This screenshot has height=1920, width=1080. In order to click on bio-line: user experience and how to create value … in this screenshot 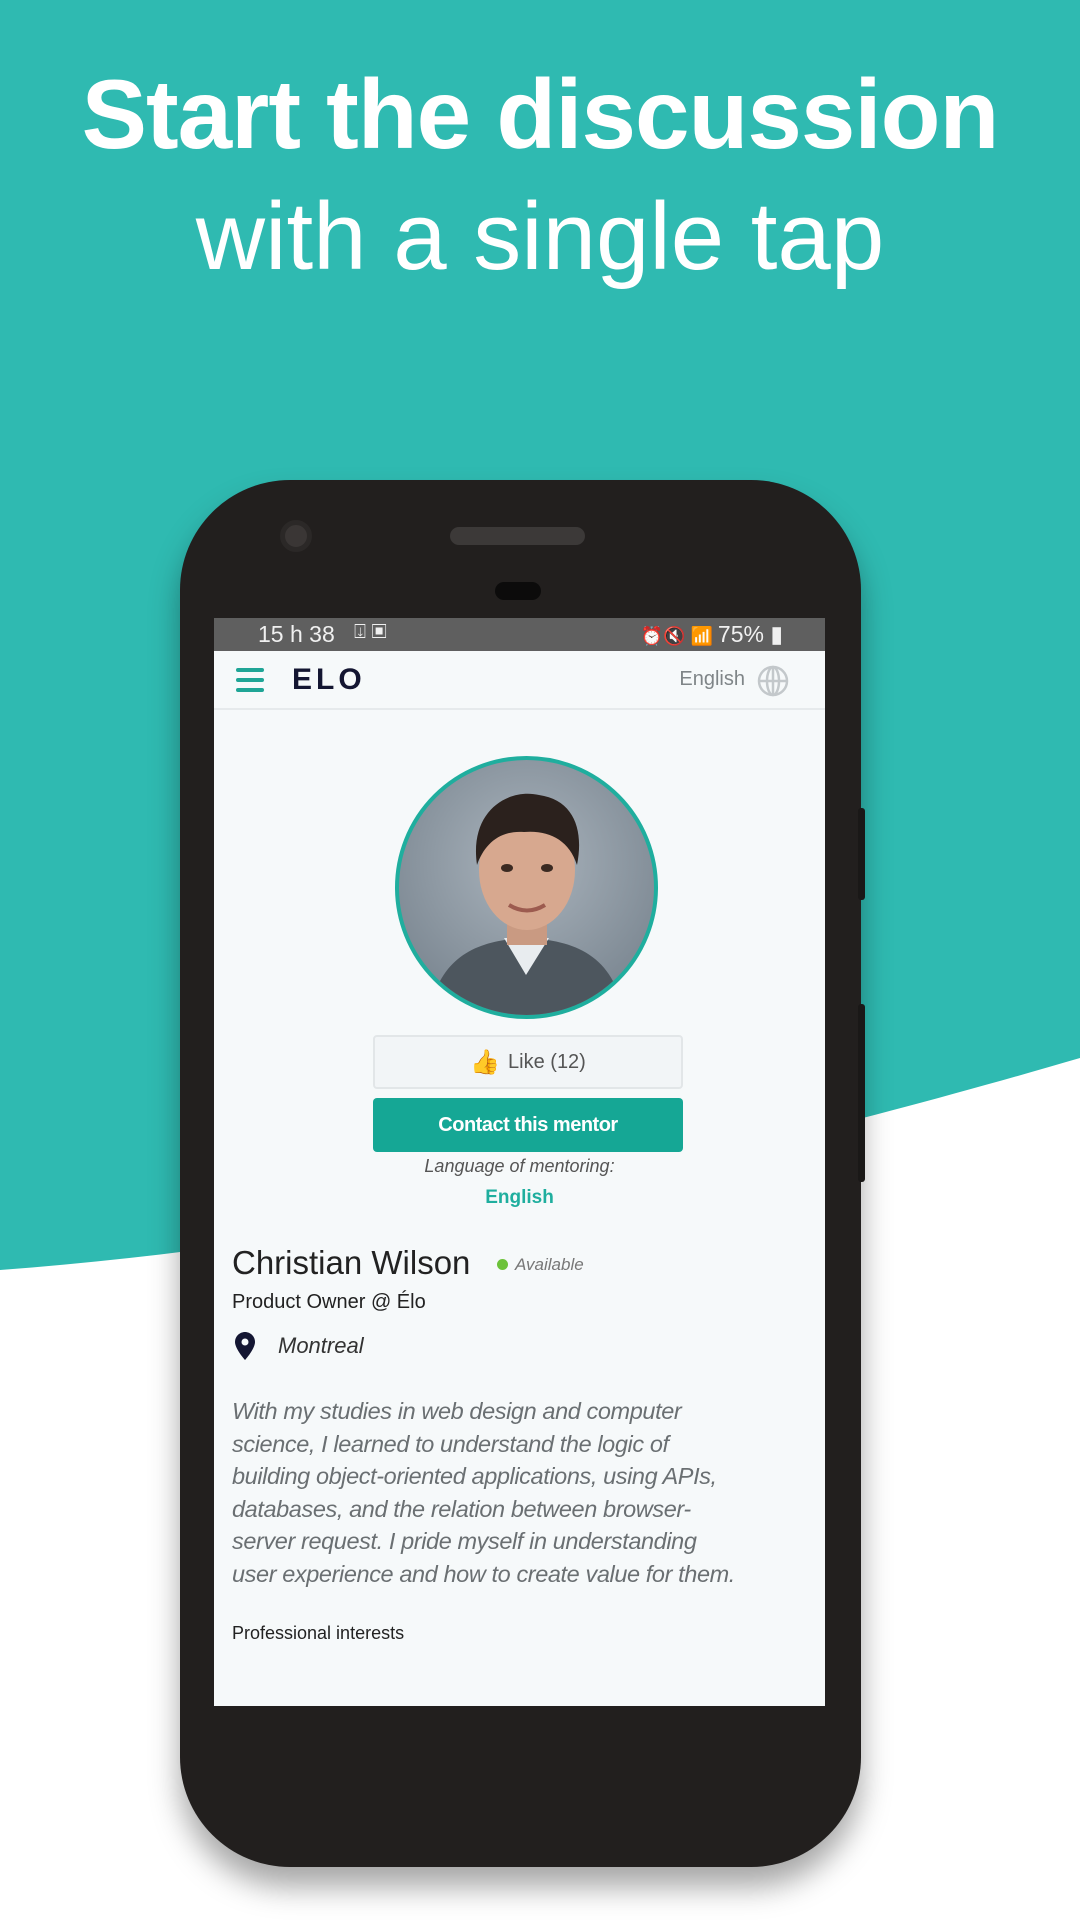, I will do `click(483, 1573)`.